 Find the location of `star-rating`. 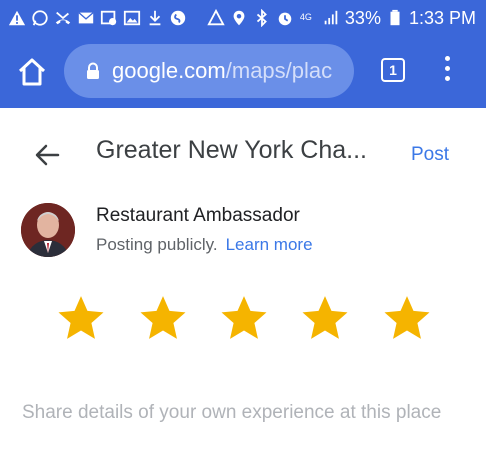

star-rating is located at coordinates (246, 321).